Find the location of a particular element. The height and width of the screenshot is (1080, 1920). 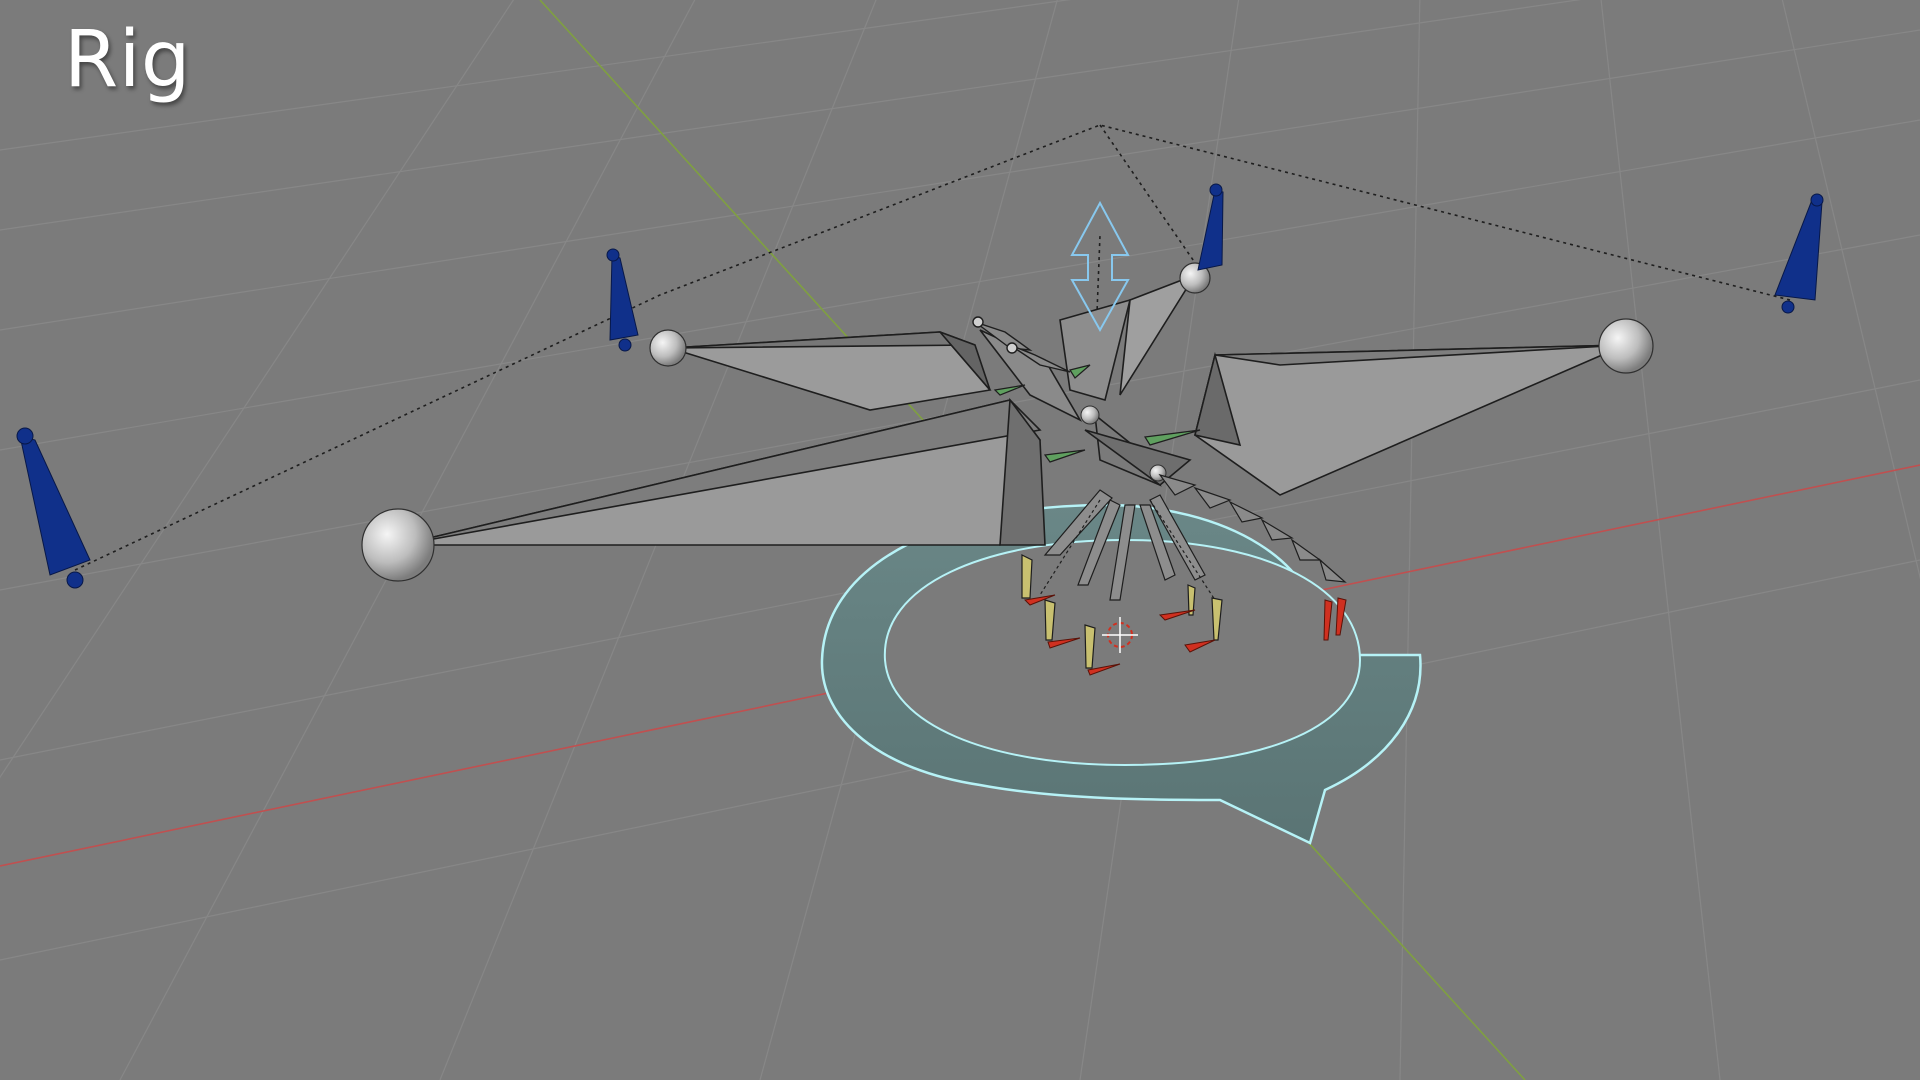

ik-target-center is located at coordinates (1210, 227).